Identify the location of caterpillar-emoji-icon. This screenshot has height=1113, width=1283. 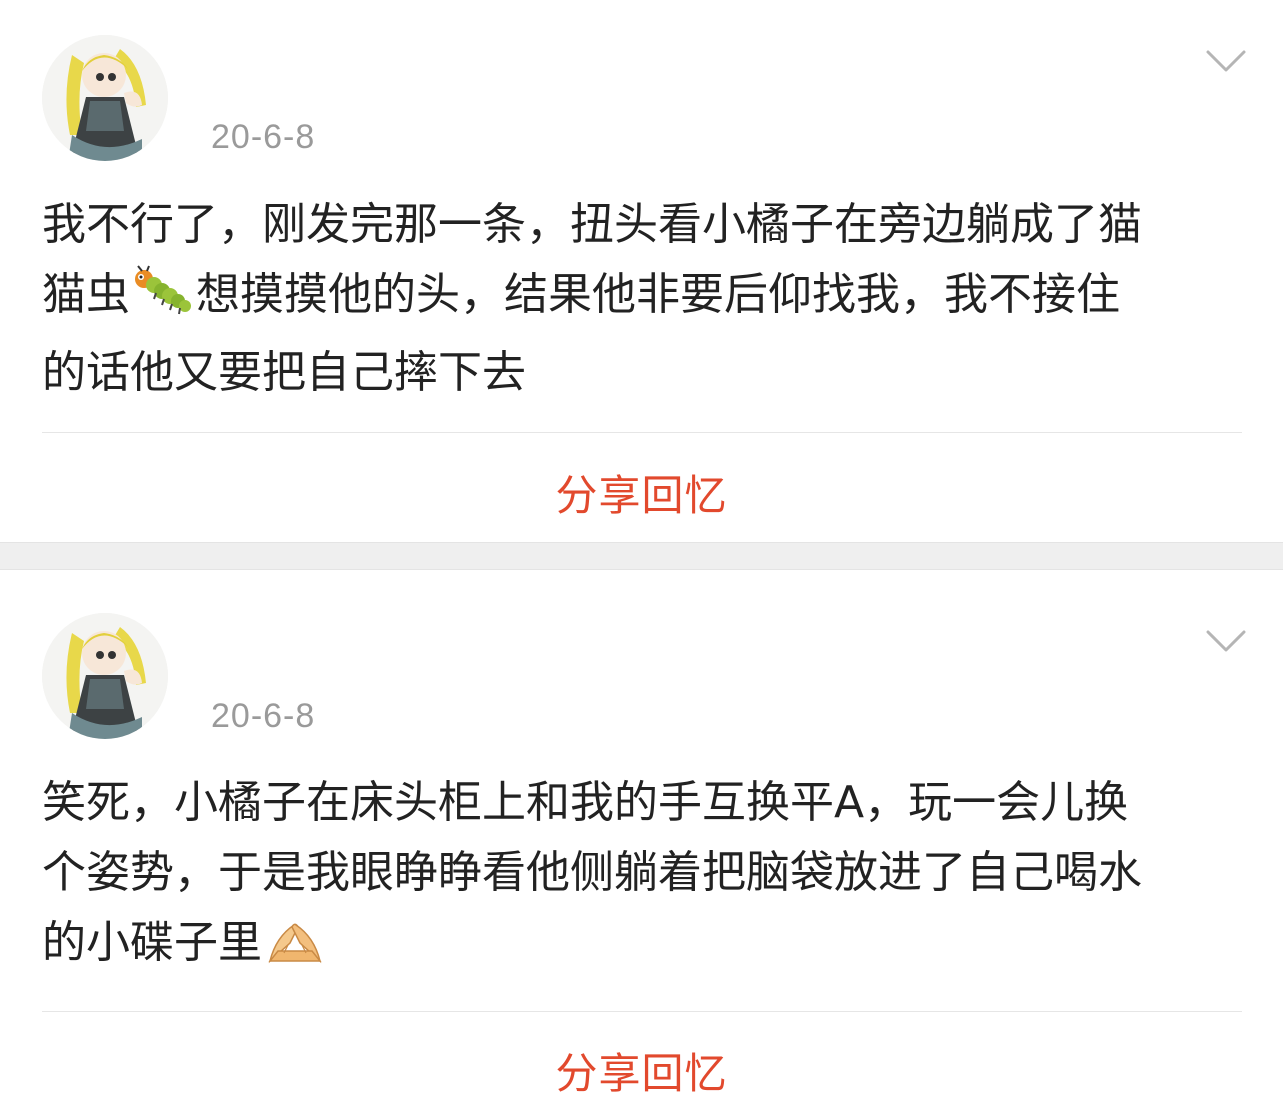
(163, 301).